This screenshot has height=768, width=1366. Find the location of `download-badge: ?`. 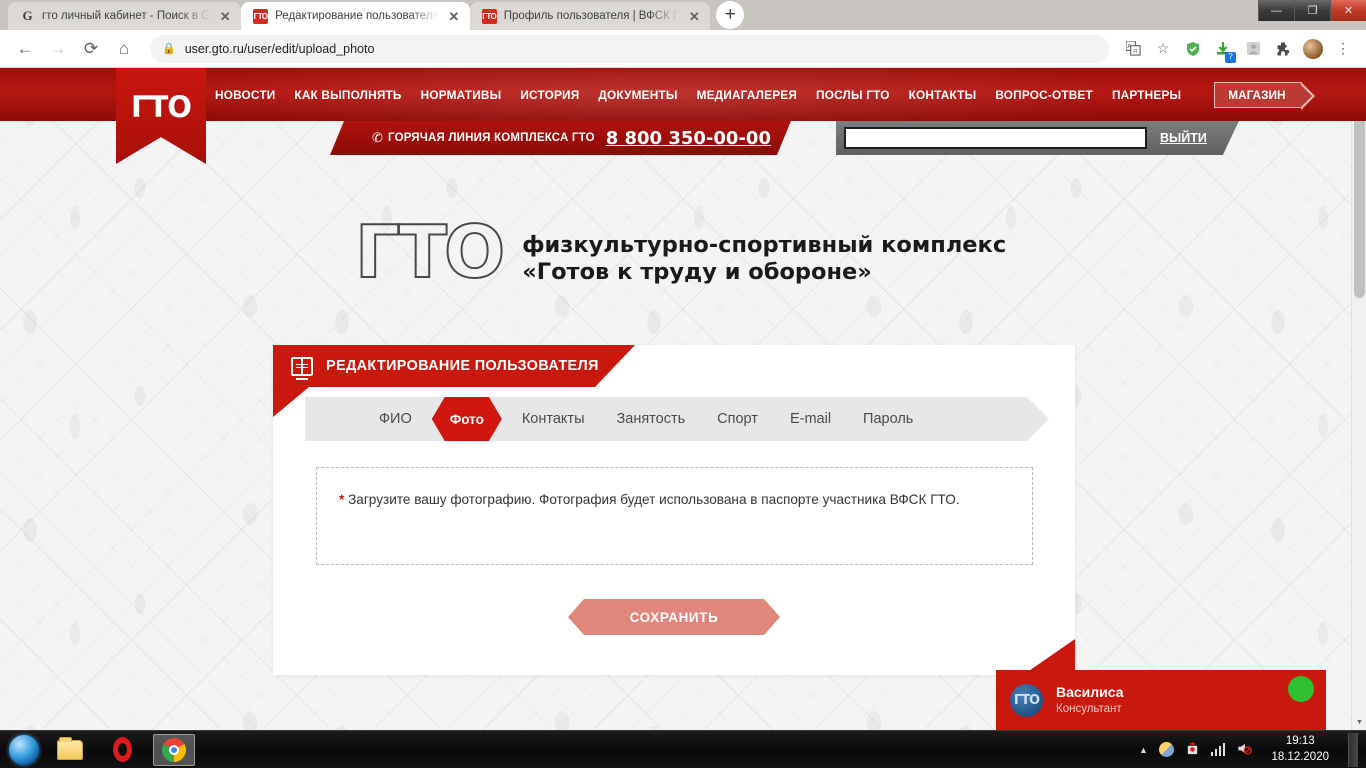

download-badge: ? is located at coordinates (1230, 57).